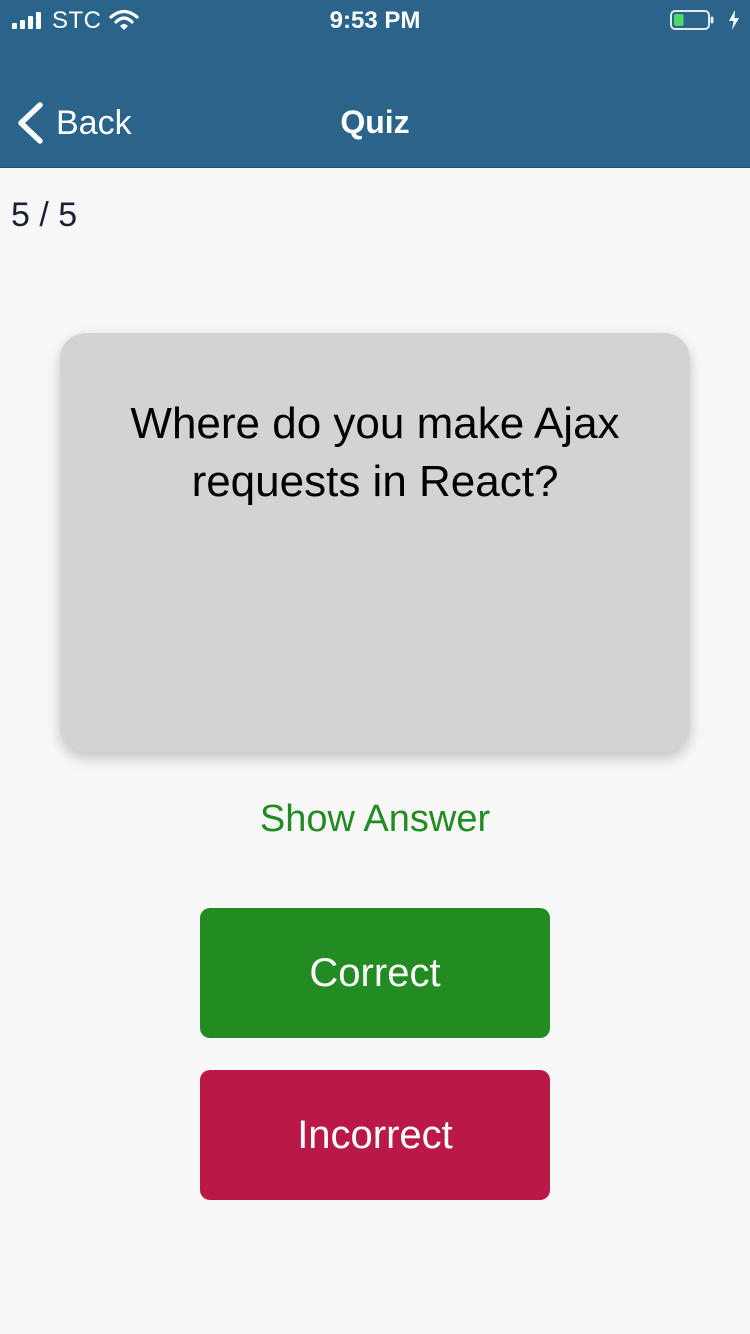 The height and width of the screenshot is (1334, 750). I want to click on show-answer-button: Show Answer, so click(375, 819).